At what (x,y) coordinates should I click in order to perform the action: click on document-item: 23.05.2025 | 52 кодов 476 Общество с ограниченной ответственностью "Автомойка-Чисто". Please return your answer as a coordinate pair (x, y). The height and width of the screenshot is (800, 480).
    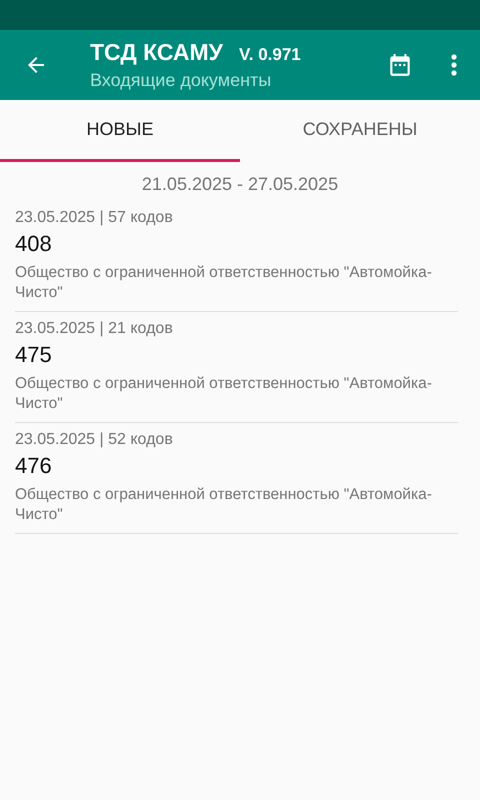
    Looking at the image, I should click on (236, 478).